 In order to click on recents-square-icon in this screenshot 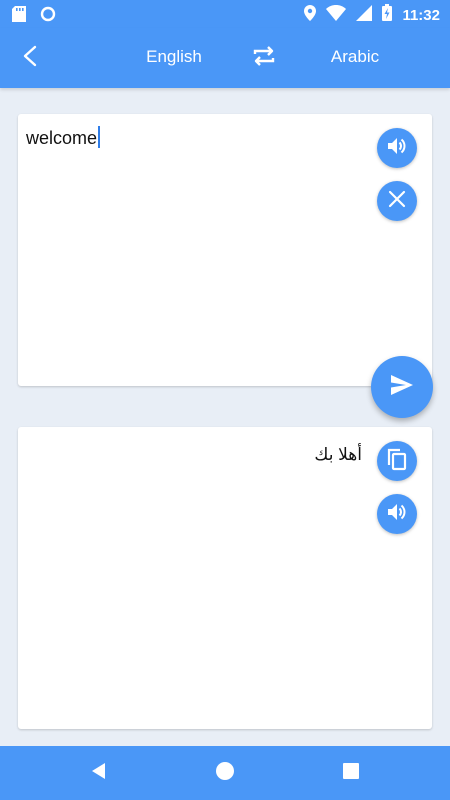, I will do `click(351, 773)`.